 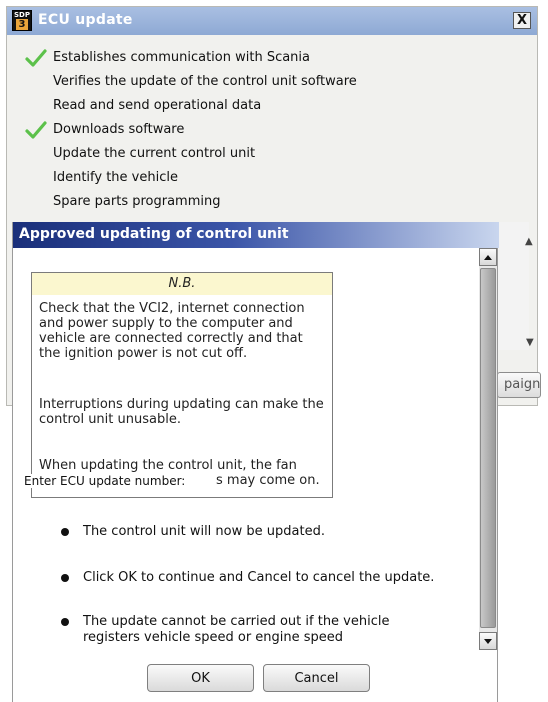 What do you see at coordinates (530, 342) in the screenshot?
I see `bg-scroll-down-icon: ▼` at bounding box center [530, 342].